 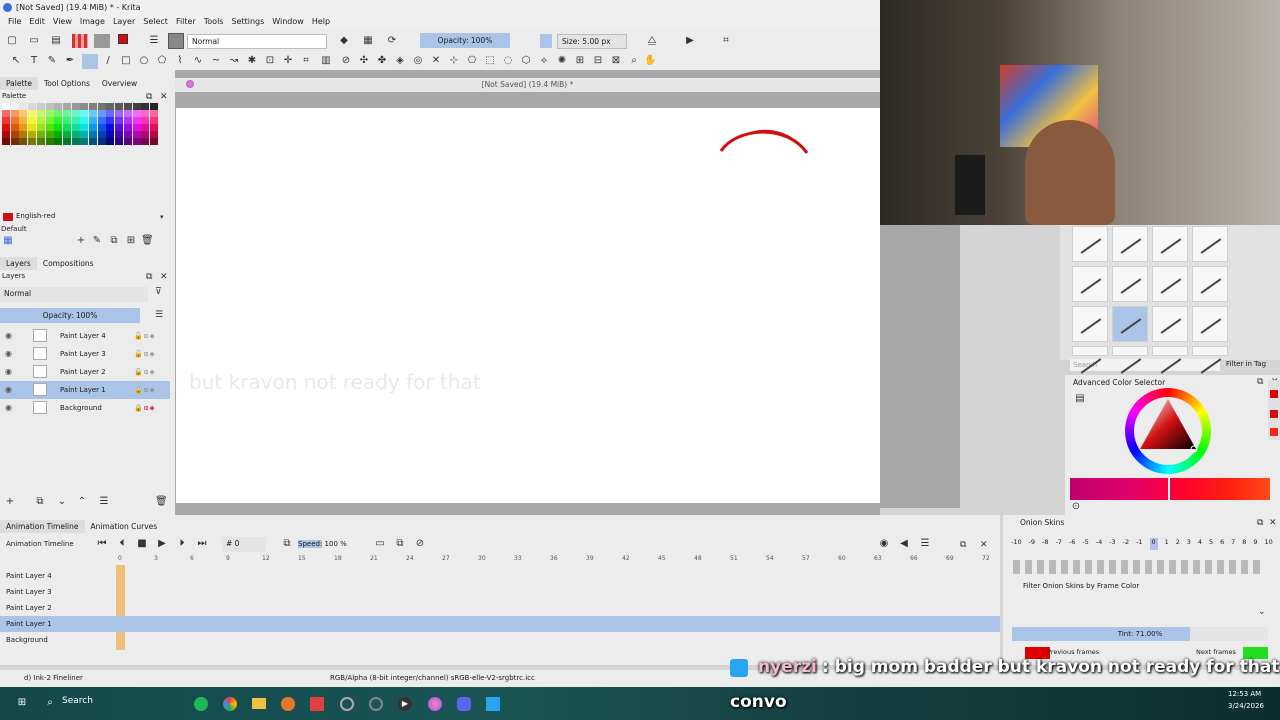 I want to click on bezier-select-icon: ⊟, so click(x=598, y=61).